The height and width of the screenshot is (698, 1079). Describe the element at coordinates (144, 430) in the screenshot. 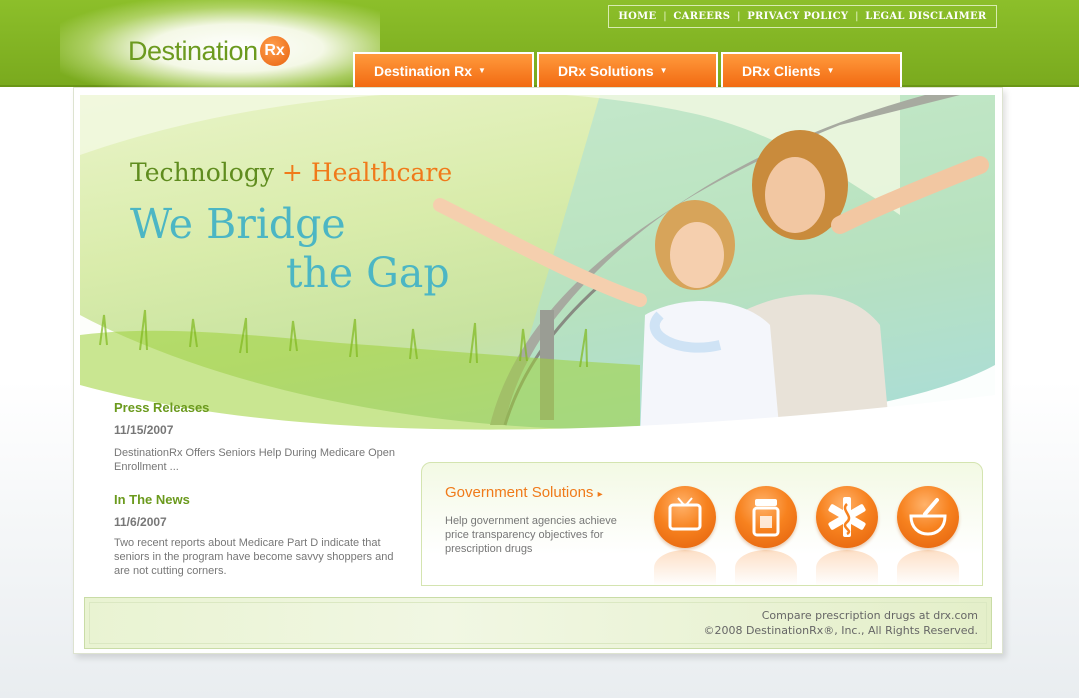

I see `press-release-date: 11/15/2007` at that location.